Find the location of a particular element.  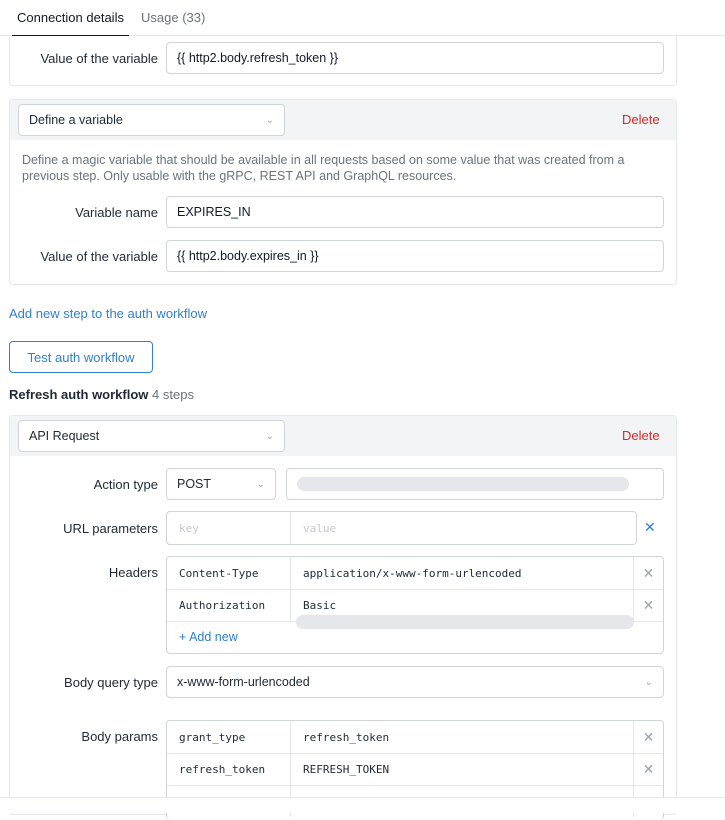

variable-value-input: {{ http2.body.refresh_token }} is located at coordinates (415, 58).